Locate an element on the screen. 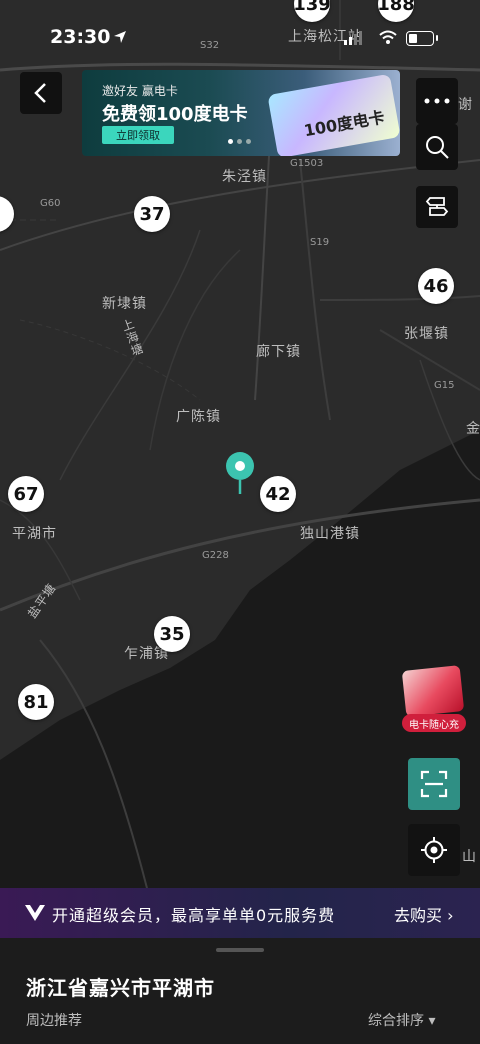 Image resolution: width=480 pixels, height=1044 pixels. road-label-g1503: G1503 is located at coordinates (307, 163).